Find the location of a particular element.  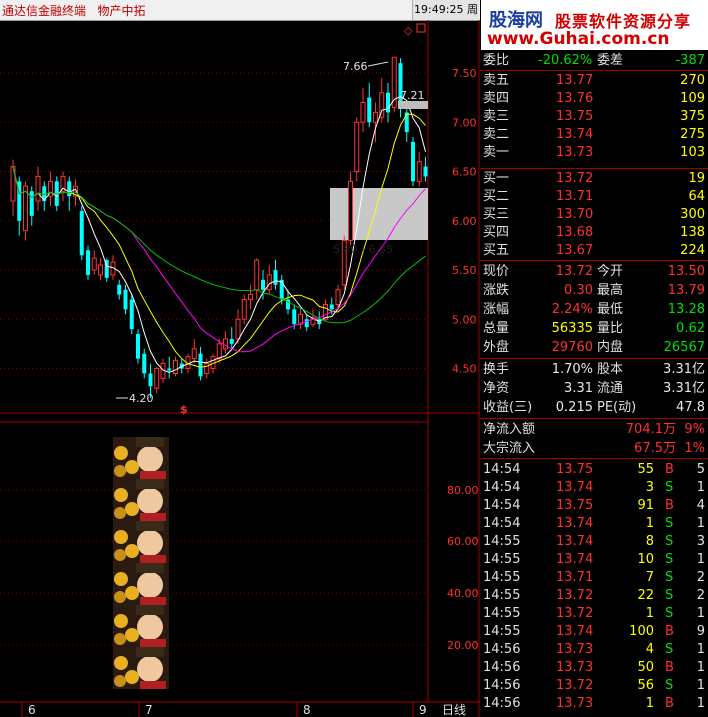

price-tick-label: 5.50 is located at coordinates (464, 270).